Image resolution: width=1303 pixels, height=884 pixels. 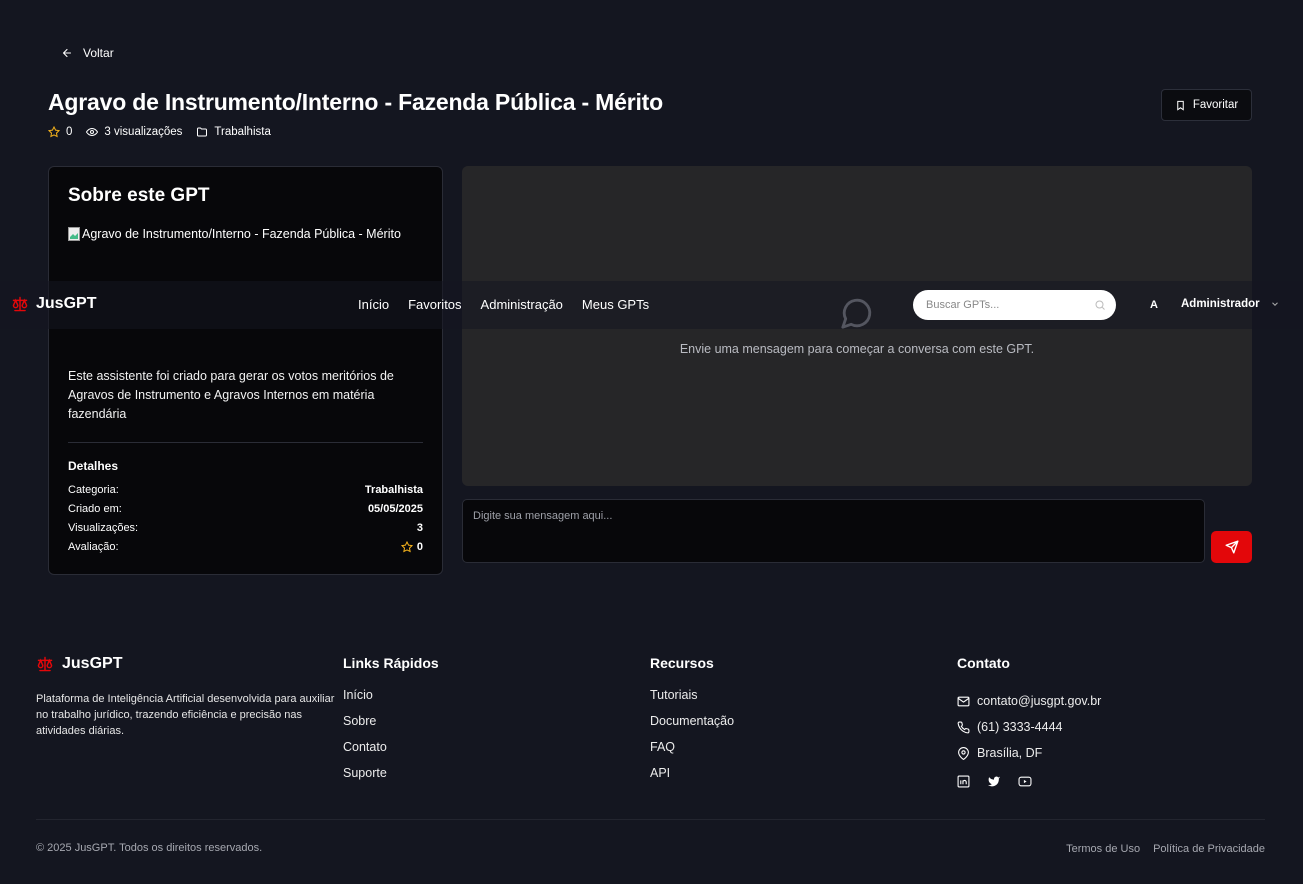 I want to click on nav-link-meus-gpts: Meus GPTs, so click(x=615, y=304).